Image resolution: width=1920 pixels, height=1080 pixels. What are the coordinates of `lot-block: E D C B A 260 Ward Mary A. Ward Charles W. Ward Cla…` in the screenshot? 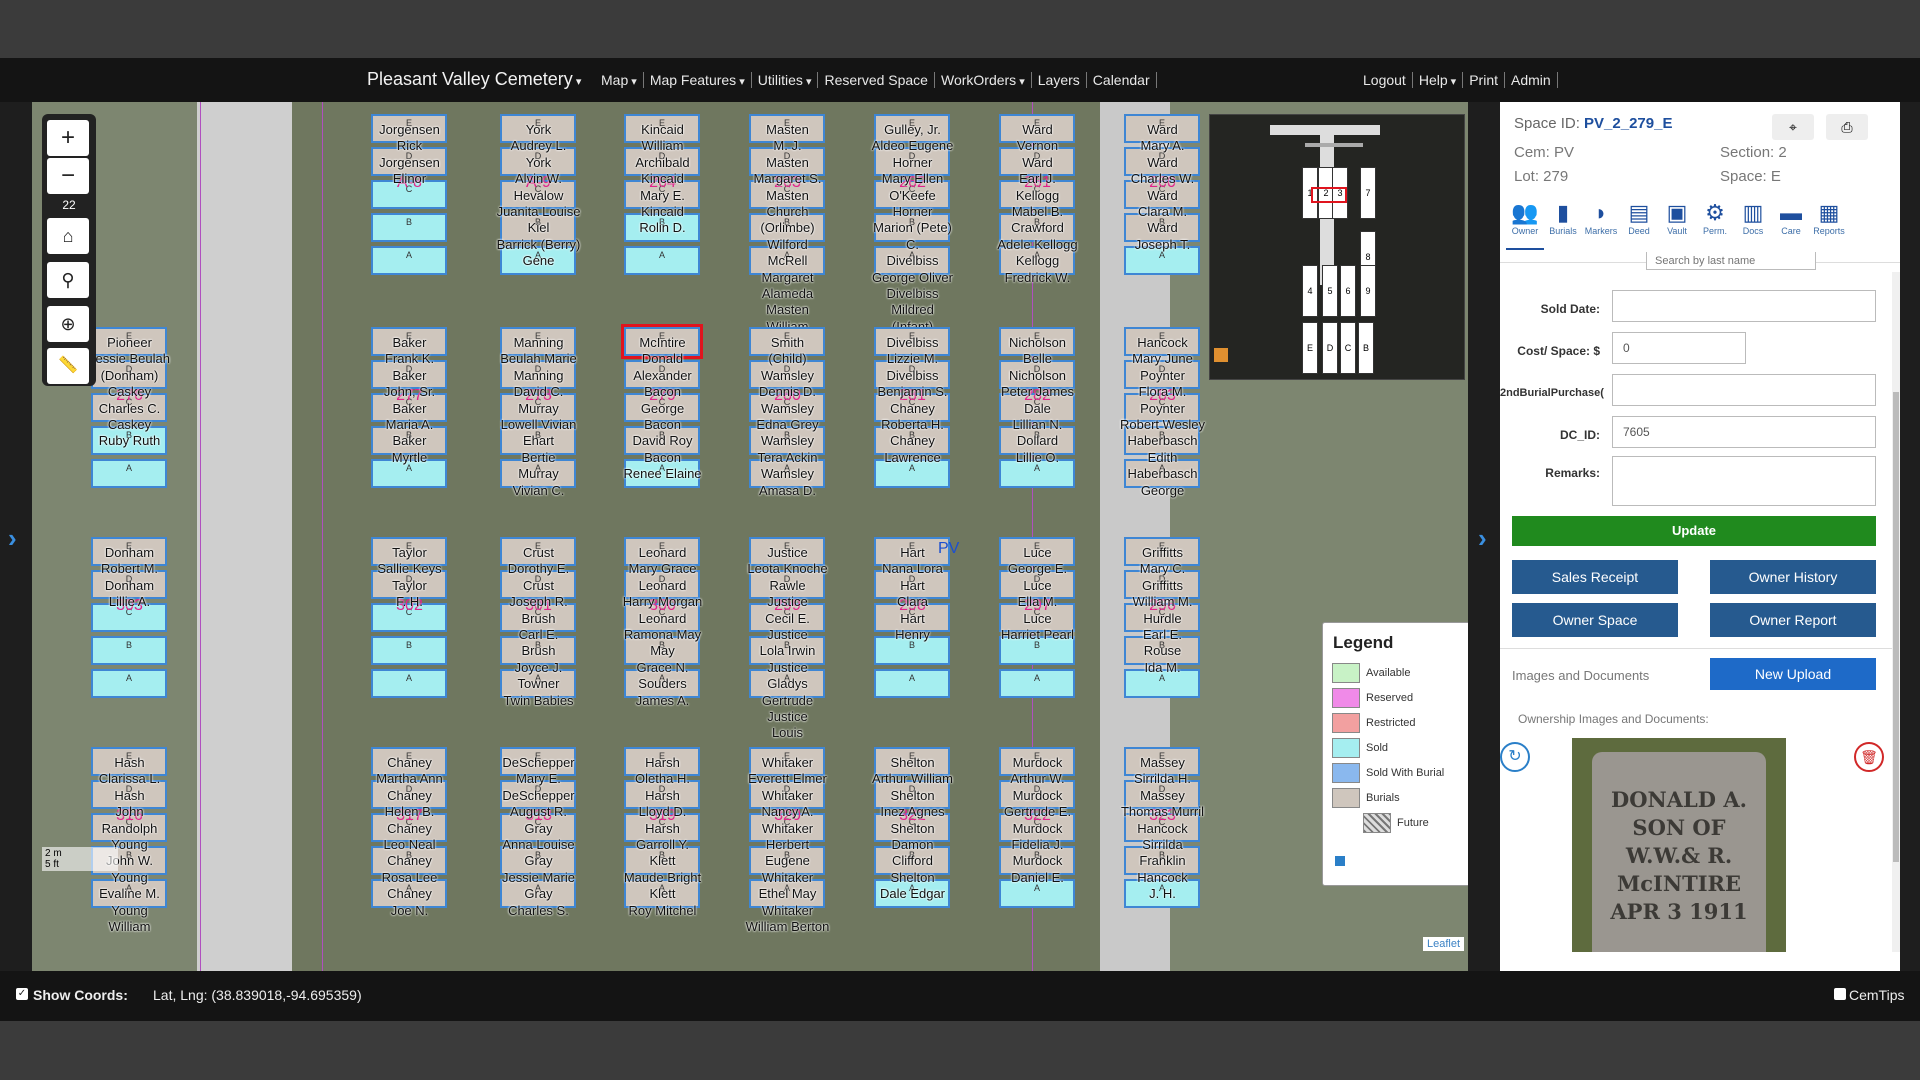 It's located at (1162, 204).